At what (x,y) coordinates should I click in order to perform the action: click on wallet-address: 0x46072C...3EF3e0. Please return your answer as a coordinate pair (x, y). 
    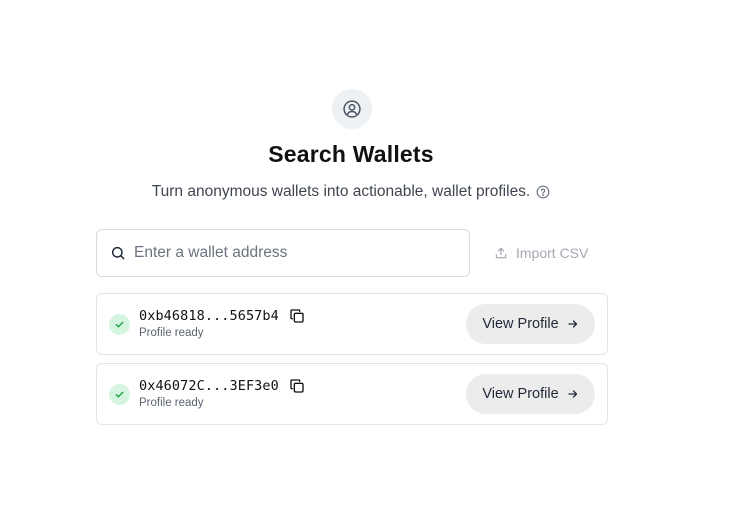
    Looking at the image, I should click on (209, 386).